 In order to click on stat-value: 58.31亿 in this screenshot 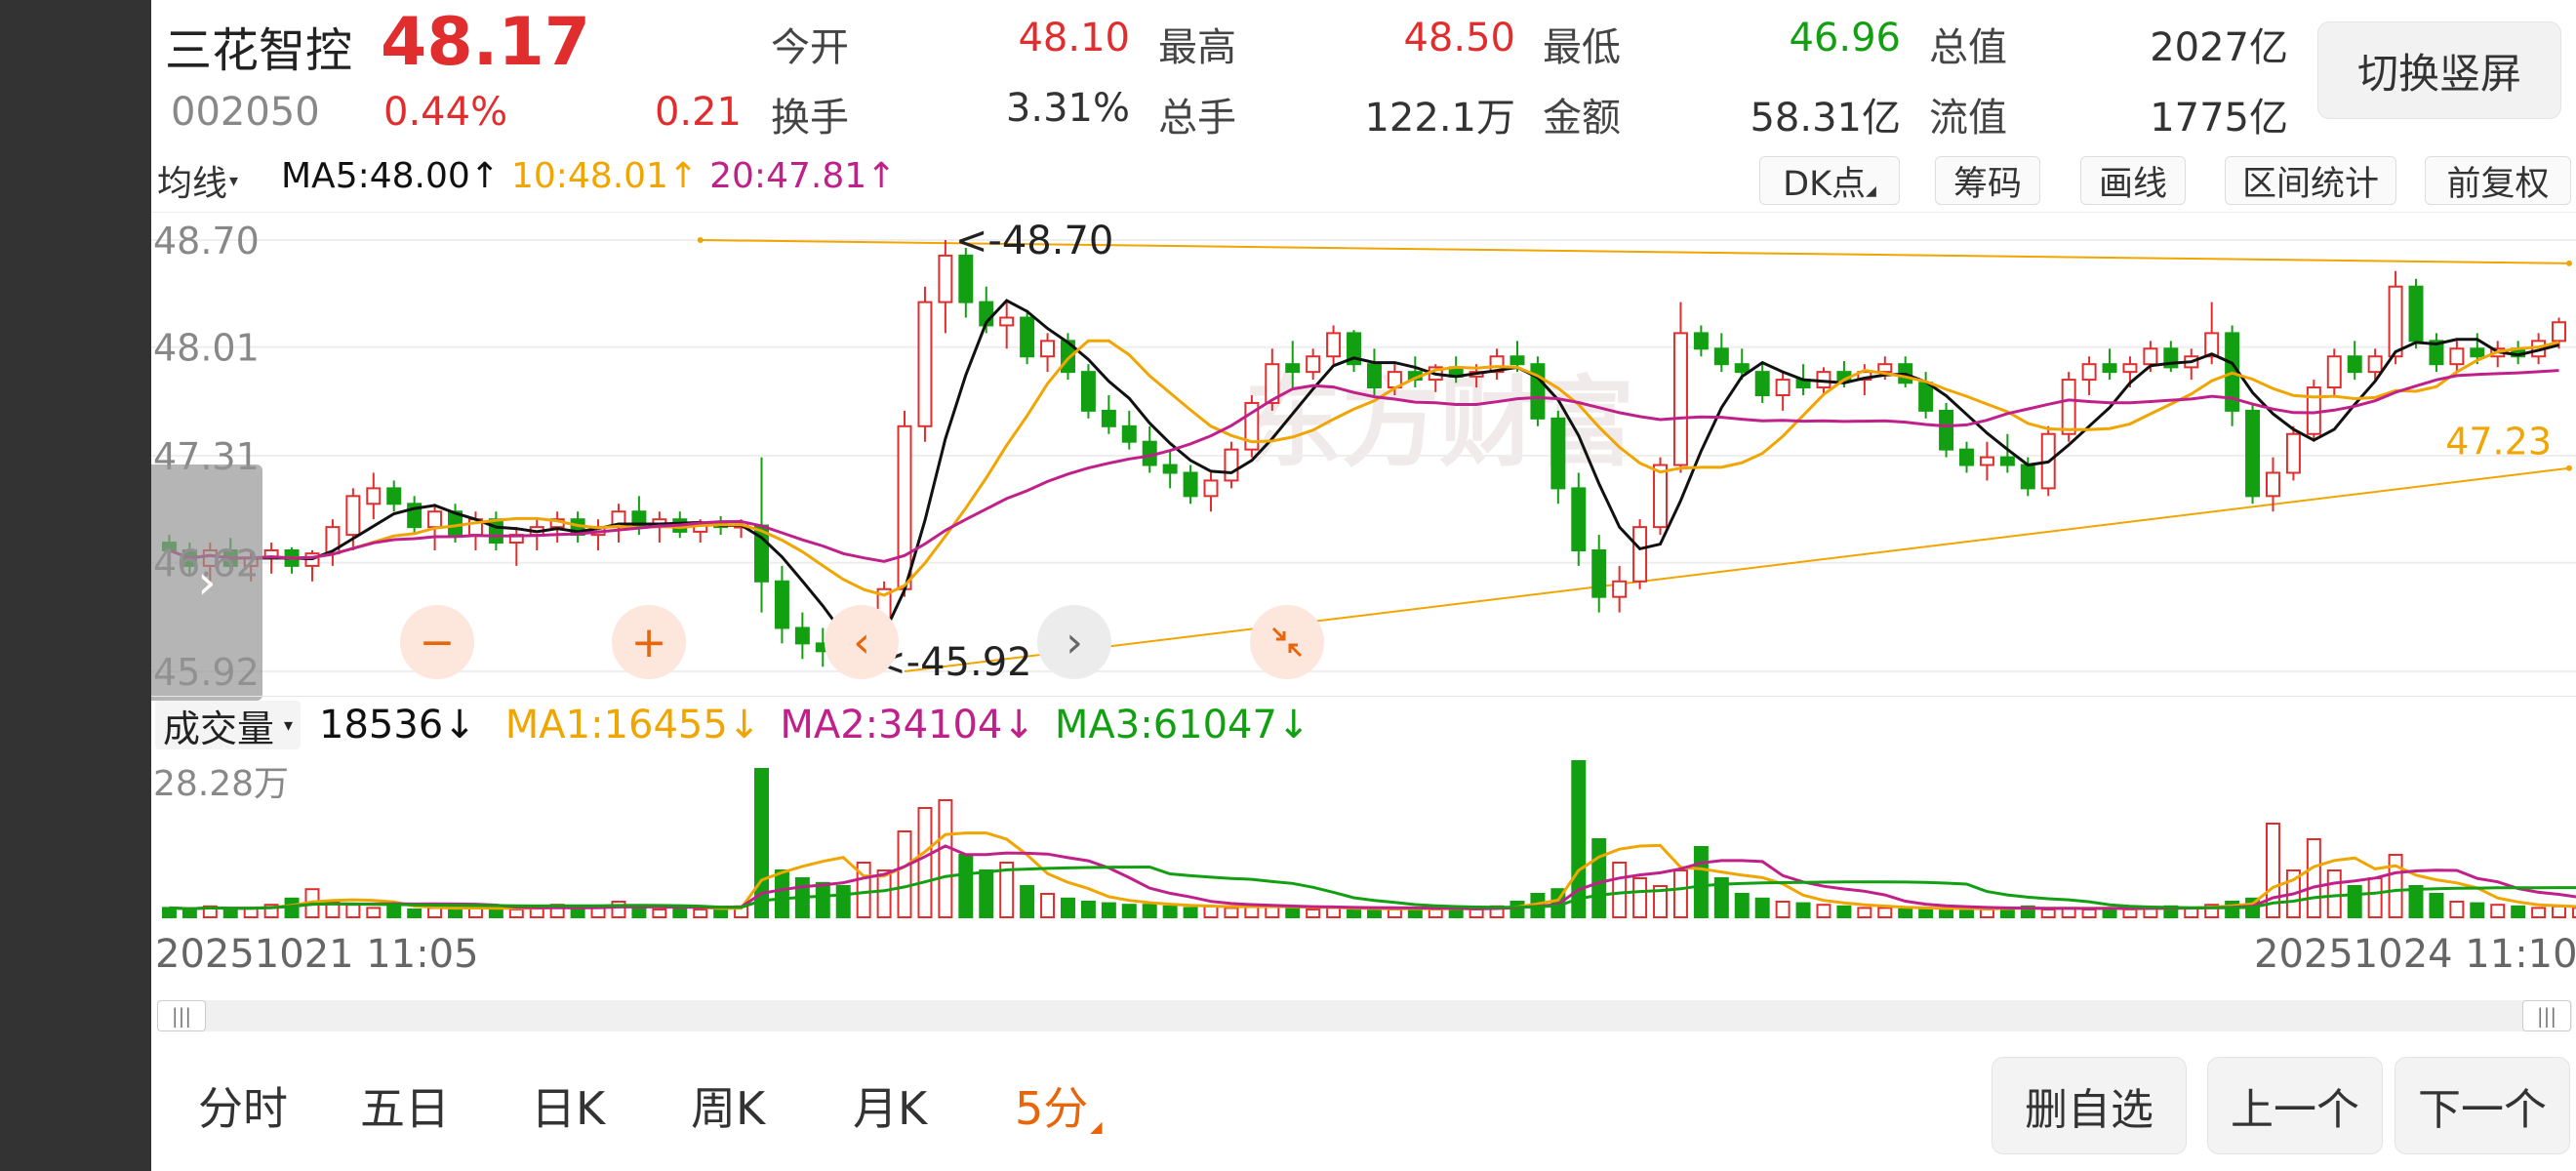, I will do `click(1825, 118)`.